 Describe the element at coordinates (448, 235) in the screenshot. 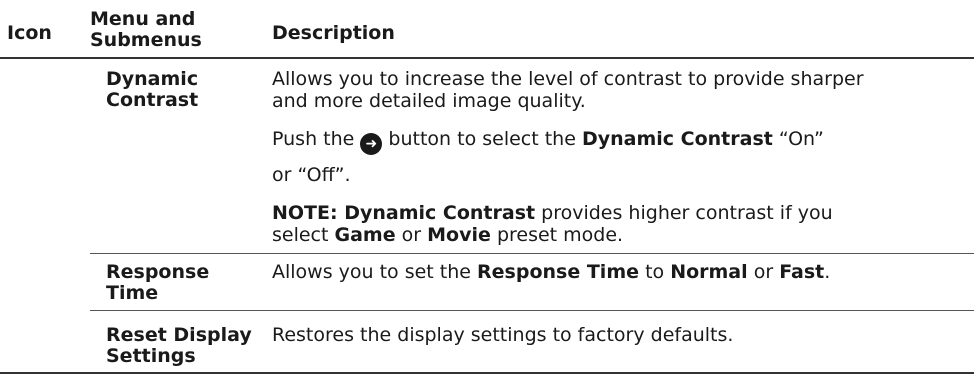

I see `dynamic-contrast-note-line2: select Game or Movie preset mode.` at that location.